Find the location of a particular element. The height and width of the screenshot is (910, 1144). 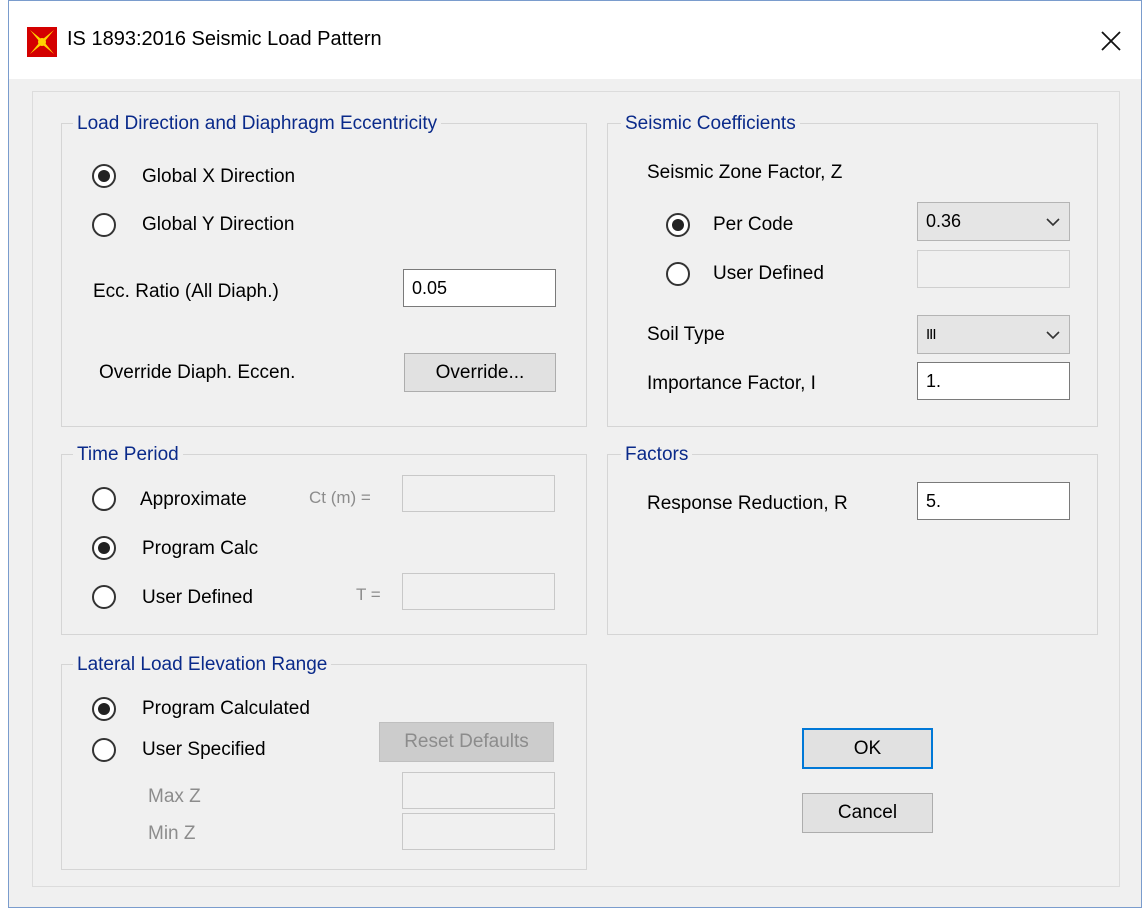

time-period-title: Time Period is located at coordinates (128, 455).